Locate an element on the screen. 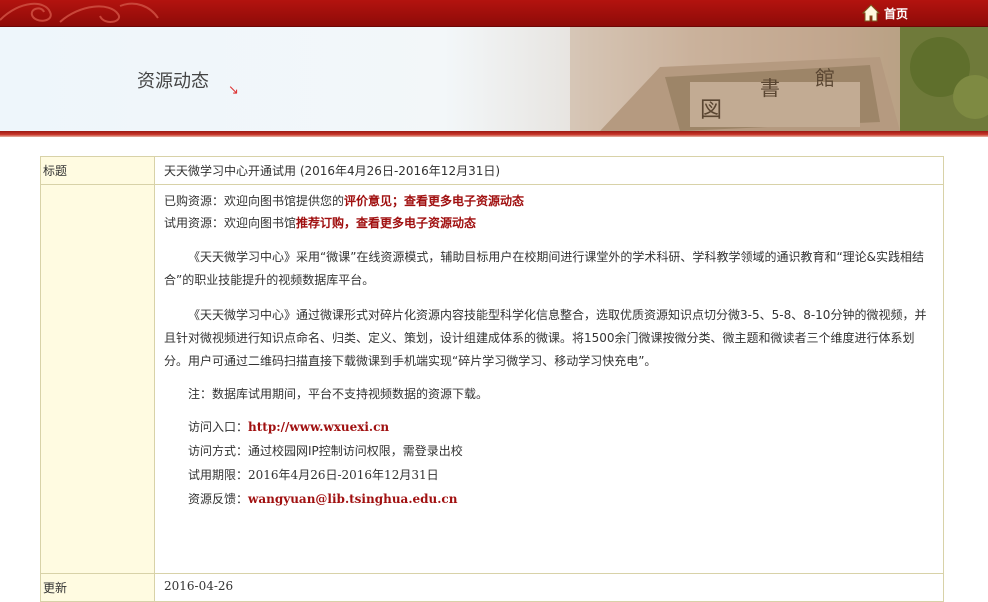 The height and width of the screenshot is (602, 988). decorative-swirl is located at coordinates (79, 12).